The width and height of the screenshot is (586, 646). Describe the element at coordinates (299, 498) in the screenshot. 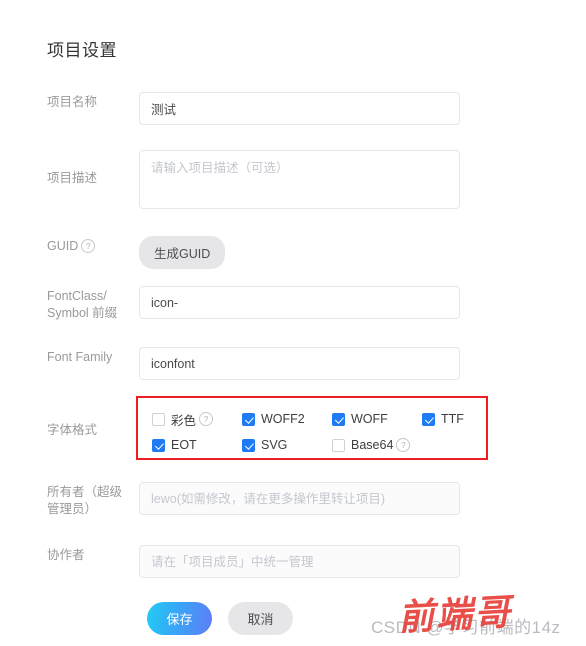

I see `owner-input` at that location.